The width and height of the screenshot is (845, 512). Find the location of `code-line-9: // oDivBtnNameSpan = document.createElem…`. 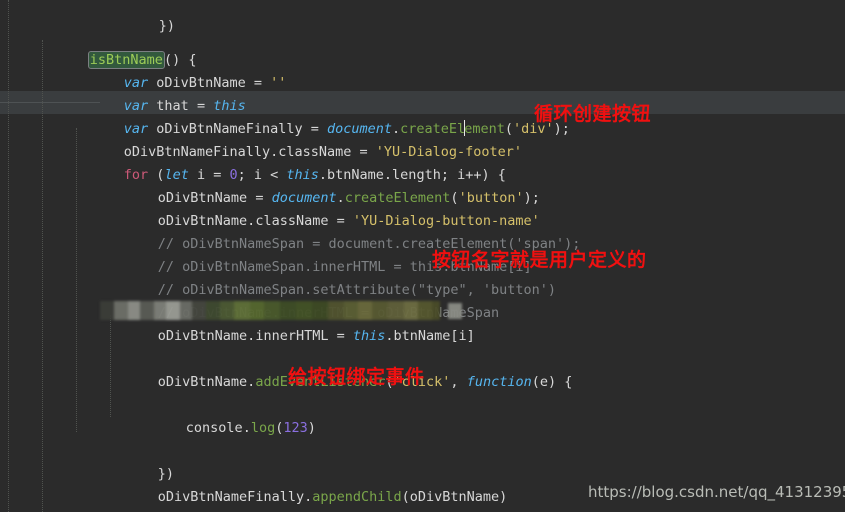

code-line-9: // oDivBtnNameSpan = document.createElem… is located at coordinates (345, 231).